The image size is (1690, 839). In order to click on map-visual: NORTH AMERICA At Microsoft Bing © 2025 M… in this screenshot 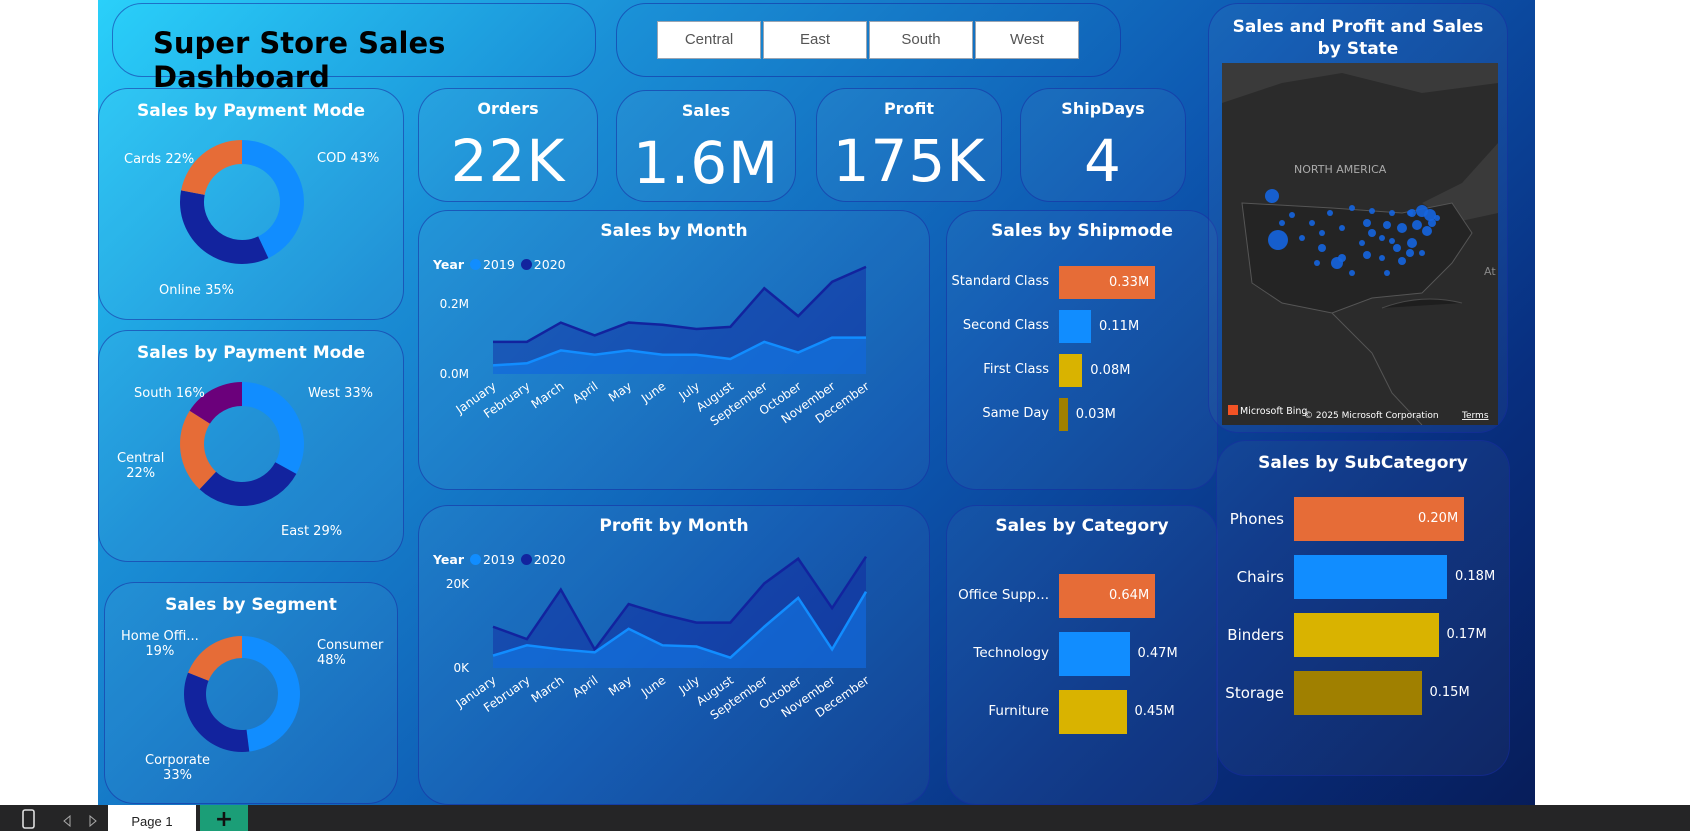, I will do `click(1360, 244)`.